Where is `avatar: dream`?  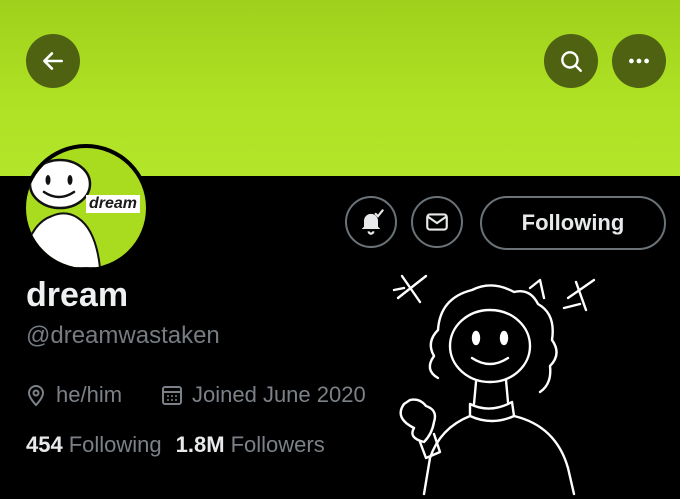 avatar: dream is located at coordinates (86, 208).